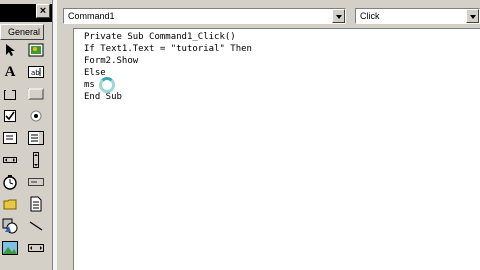 The image size is (480, 270). Describe the element at coordinates (370, 16) in the screenshot. I see `procedure-combobox-value: Click` at that location.